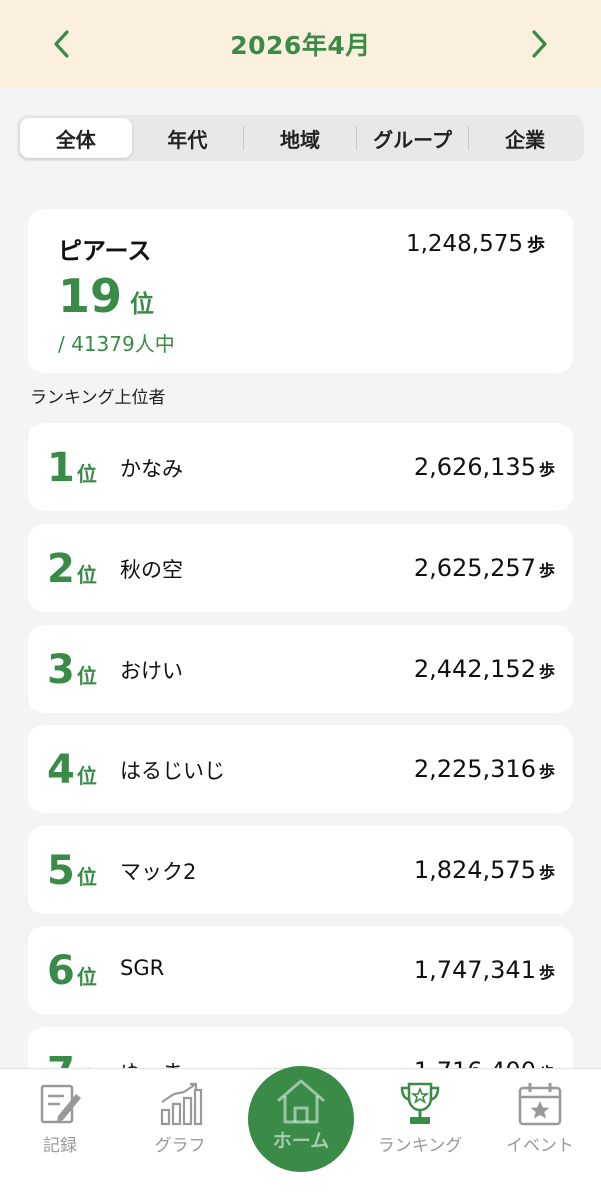 The image size is (601, 1199). I want to click on my-steps: 1,248,575 歩, so click(475, 244).